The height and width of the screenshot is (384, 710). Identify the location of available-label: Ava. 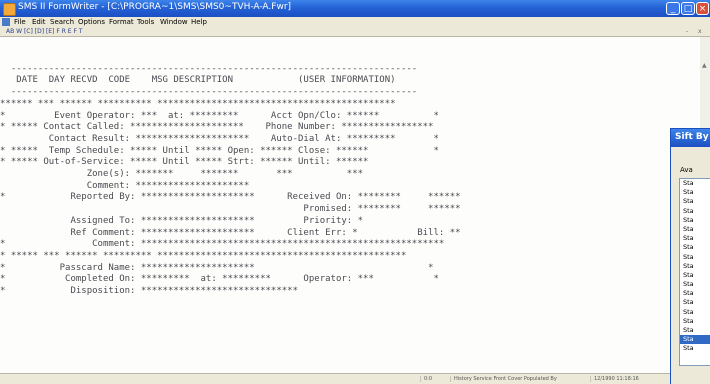
(686, 170).